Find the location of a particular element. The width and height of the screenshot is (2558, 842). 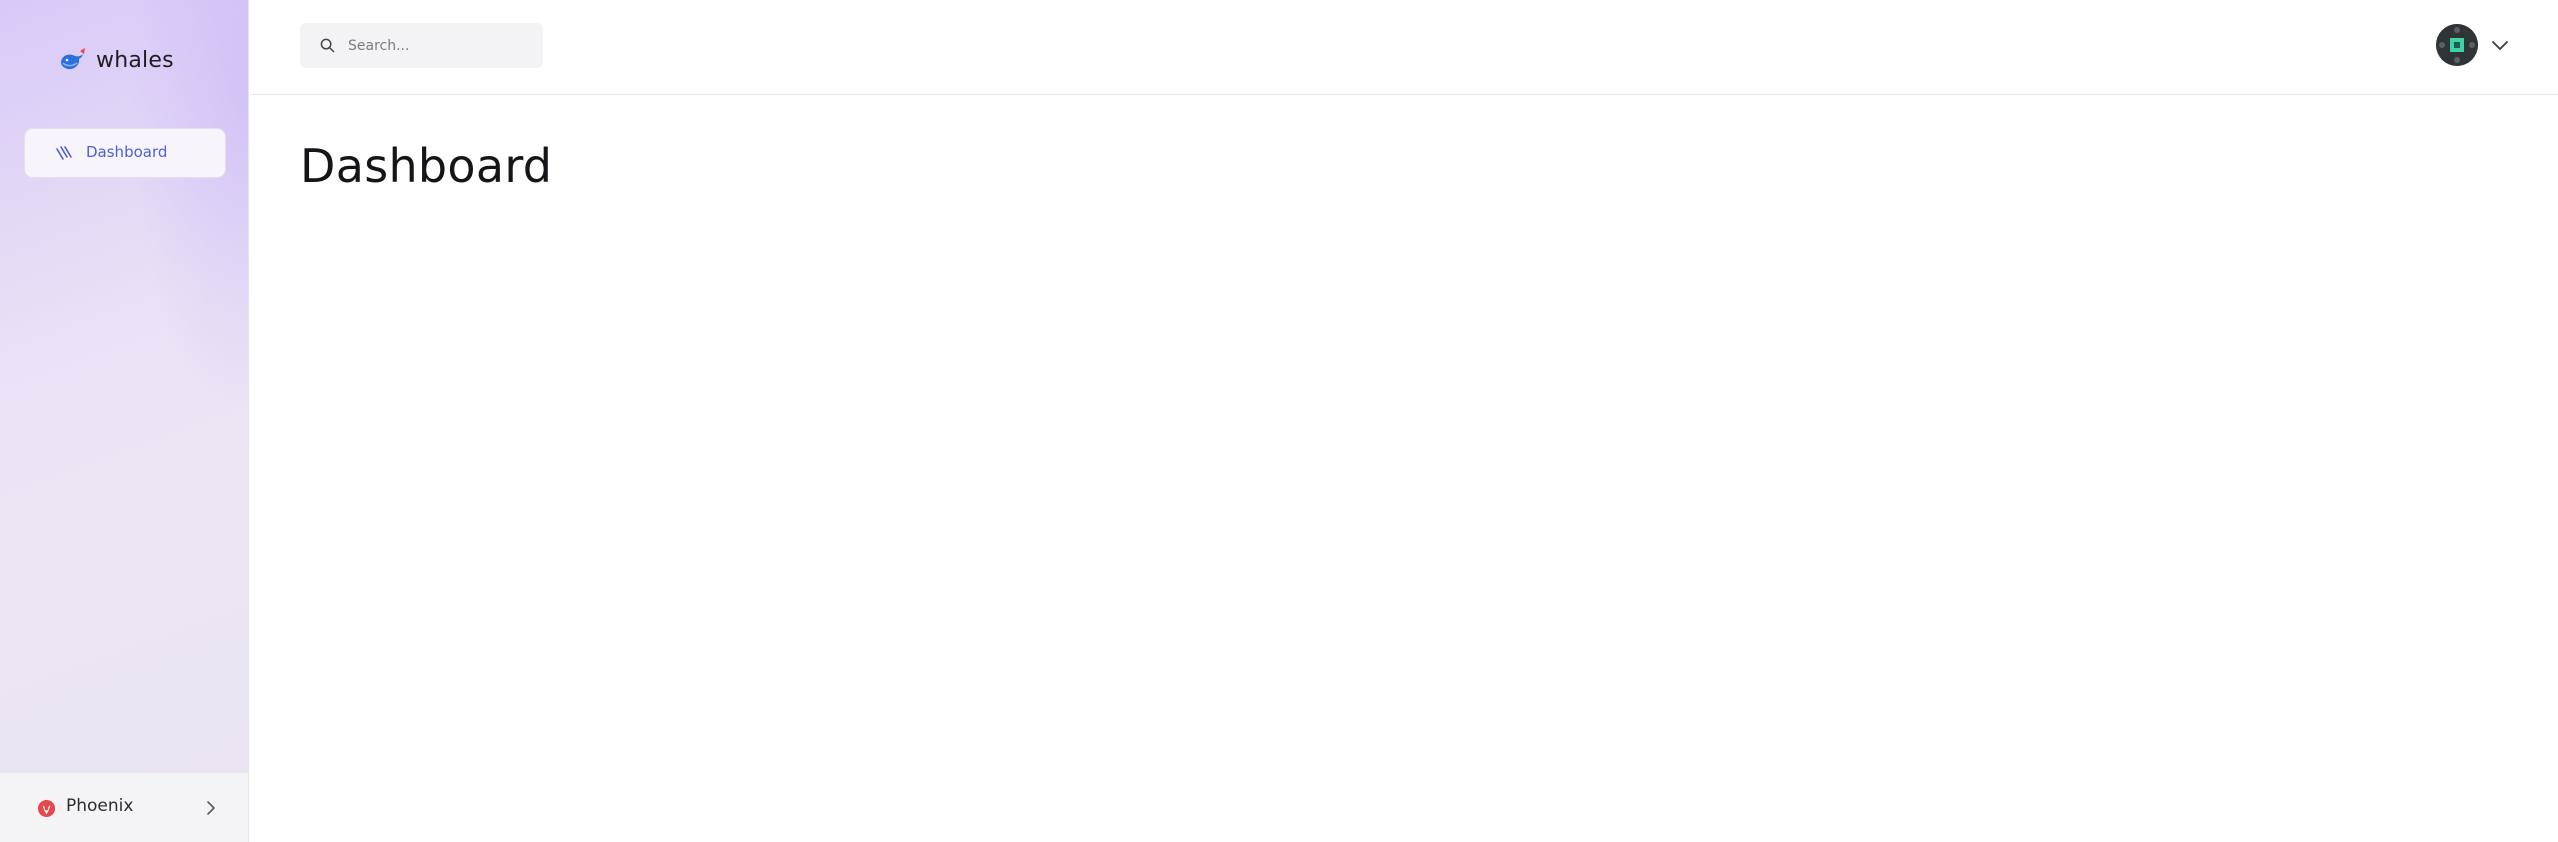

org-name: Phoenix is located at coordinates (100, 806).